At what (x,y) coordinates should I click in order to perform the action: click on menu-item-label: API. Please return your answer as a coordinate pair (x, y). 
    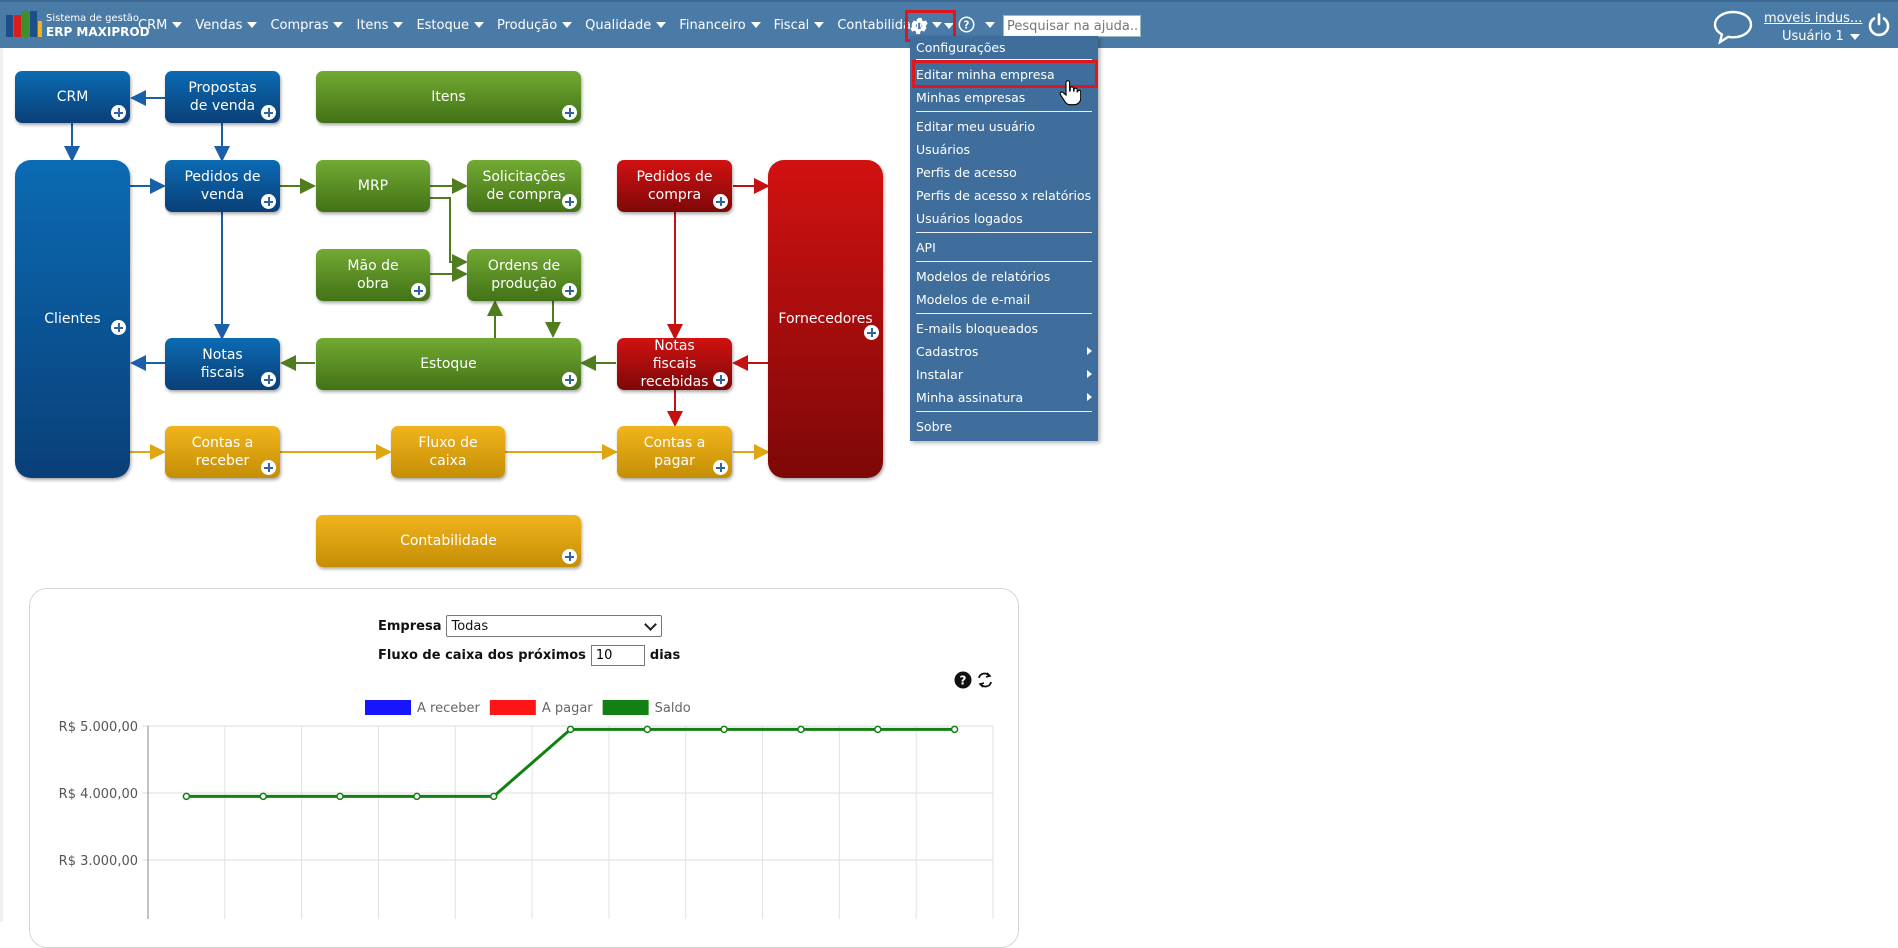
    Looking at the image, I should click on (926, 247).